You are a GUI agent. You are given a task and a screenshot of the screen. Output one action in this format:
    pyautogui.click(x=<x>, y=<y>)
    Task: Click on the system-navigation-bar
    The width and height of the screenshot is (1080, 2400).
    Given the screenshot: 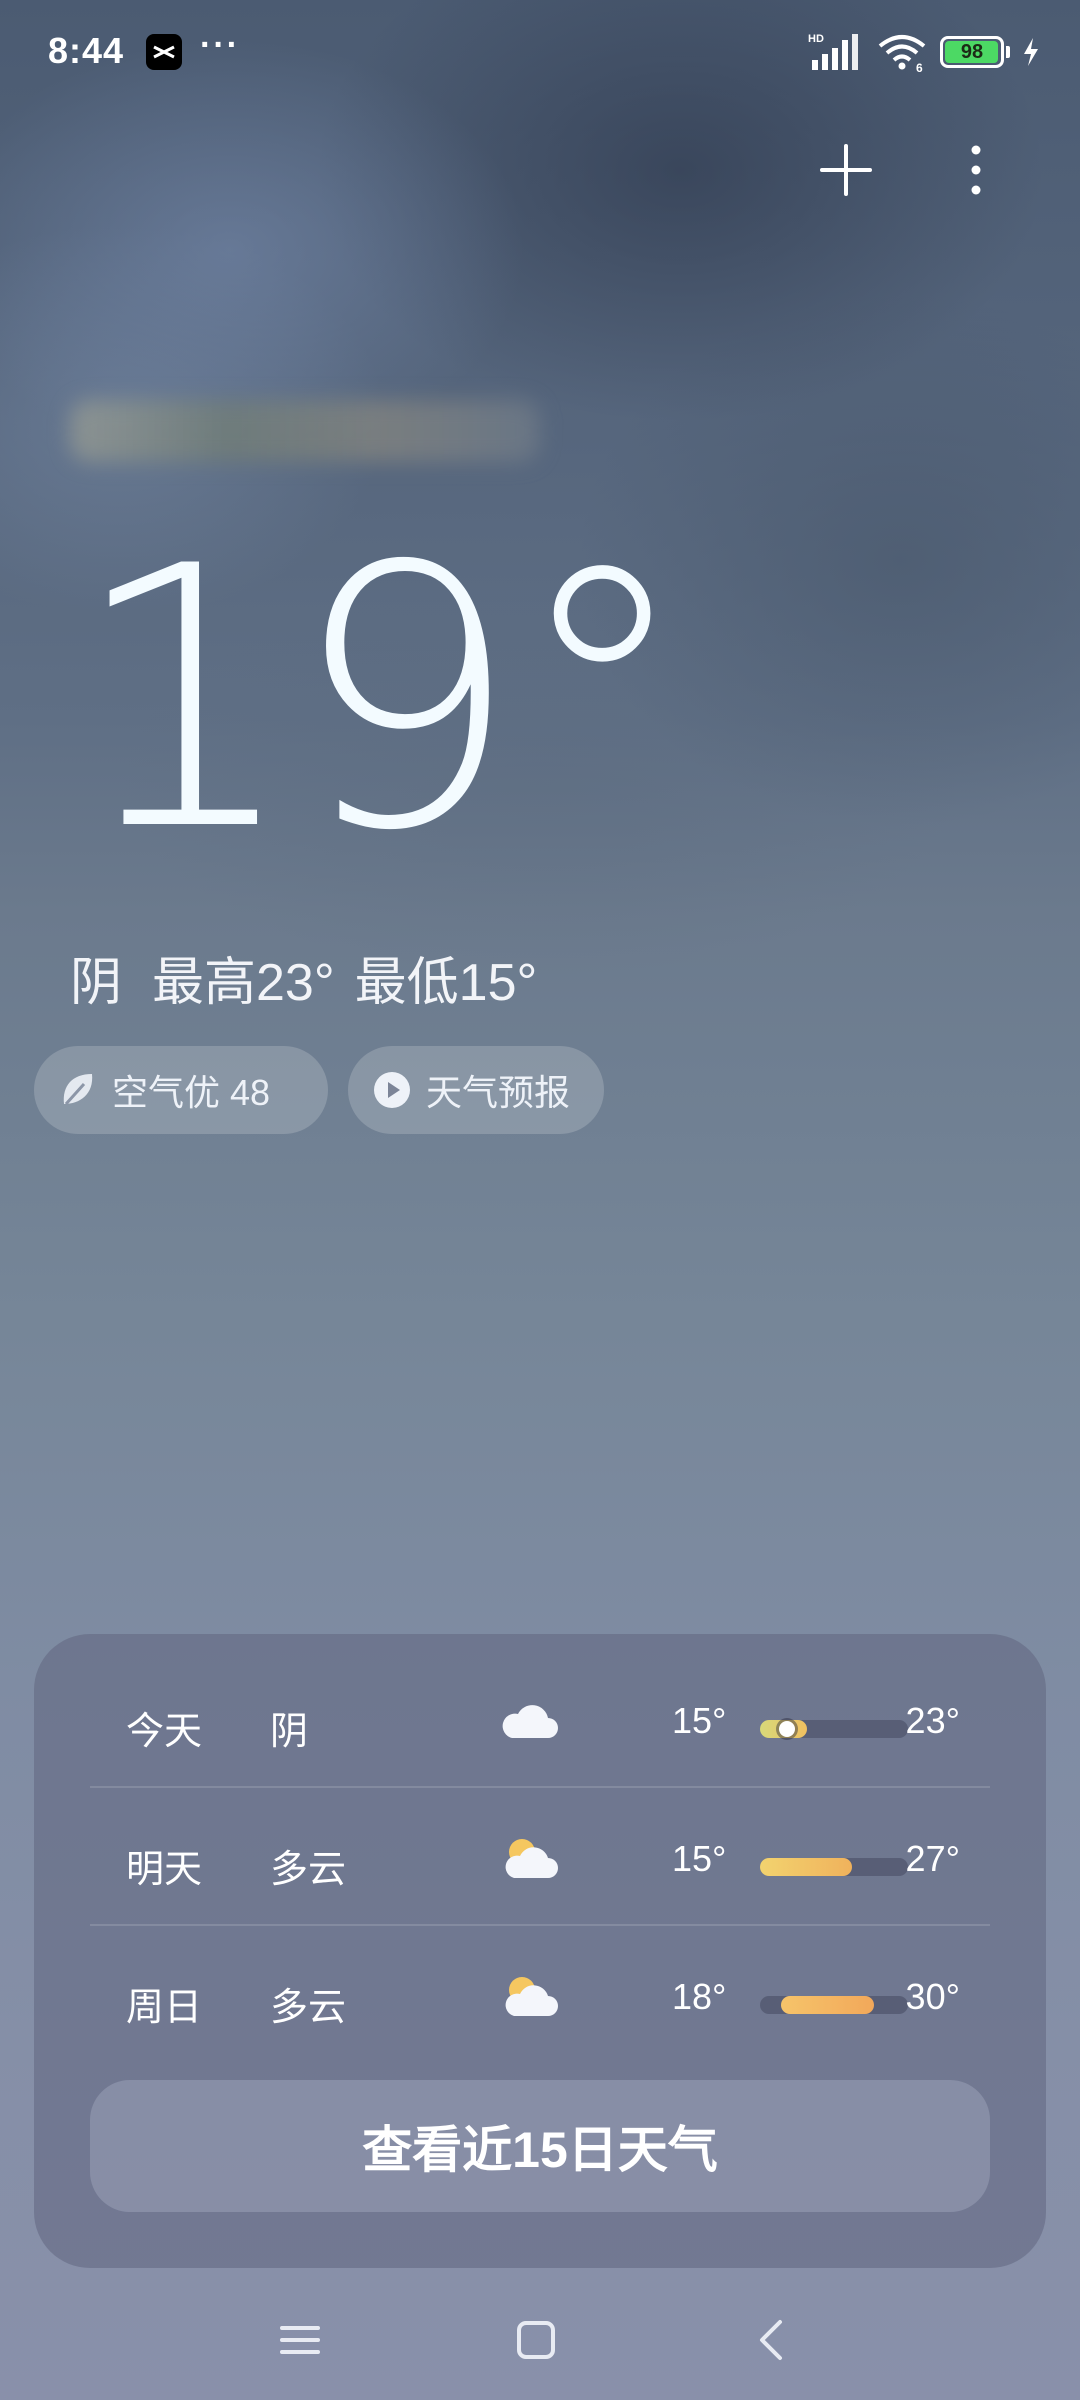 What is the action you would take?
    pyautogui.click(x=540, y=2335)
    